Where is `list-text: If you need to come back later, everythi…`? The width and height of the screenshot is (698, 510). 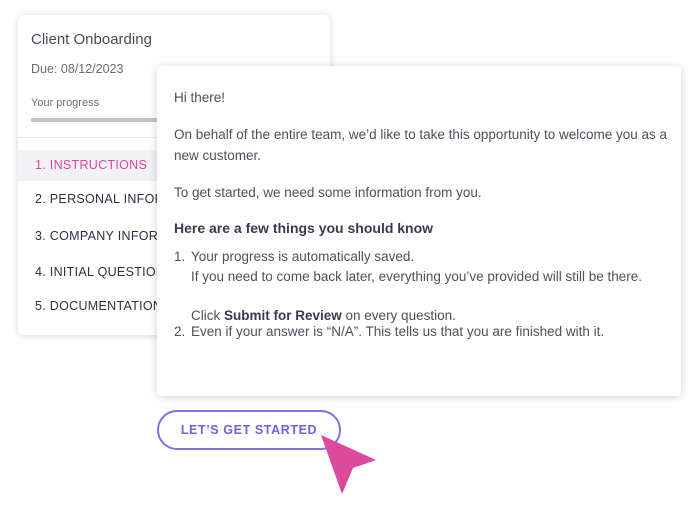
list-text: If you need to come back later, everythi… is located at coordinates (416, 276).